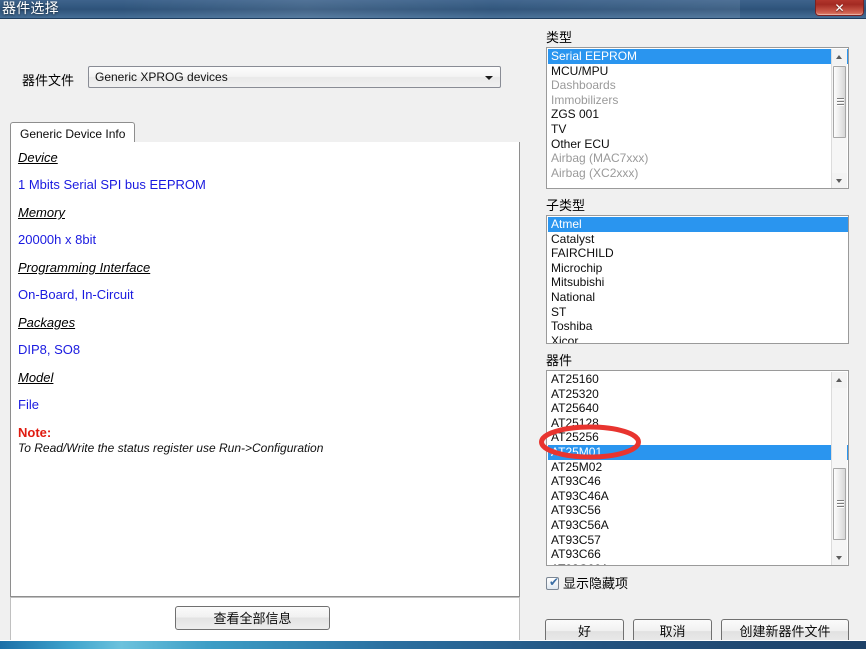 This screenshot has width=866, height=649. Describe the element at coordinates (698, 158) in the screenshot. I see `type-list-item: Airbag (MAC7xxx)` at that location.